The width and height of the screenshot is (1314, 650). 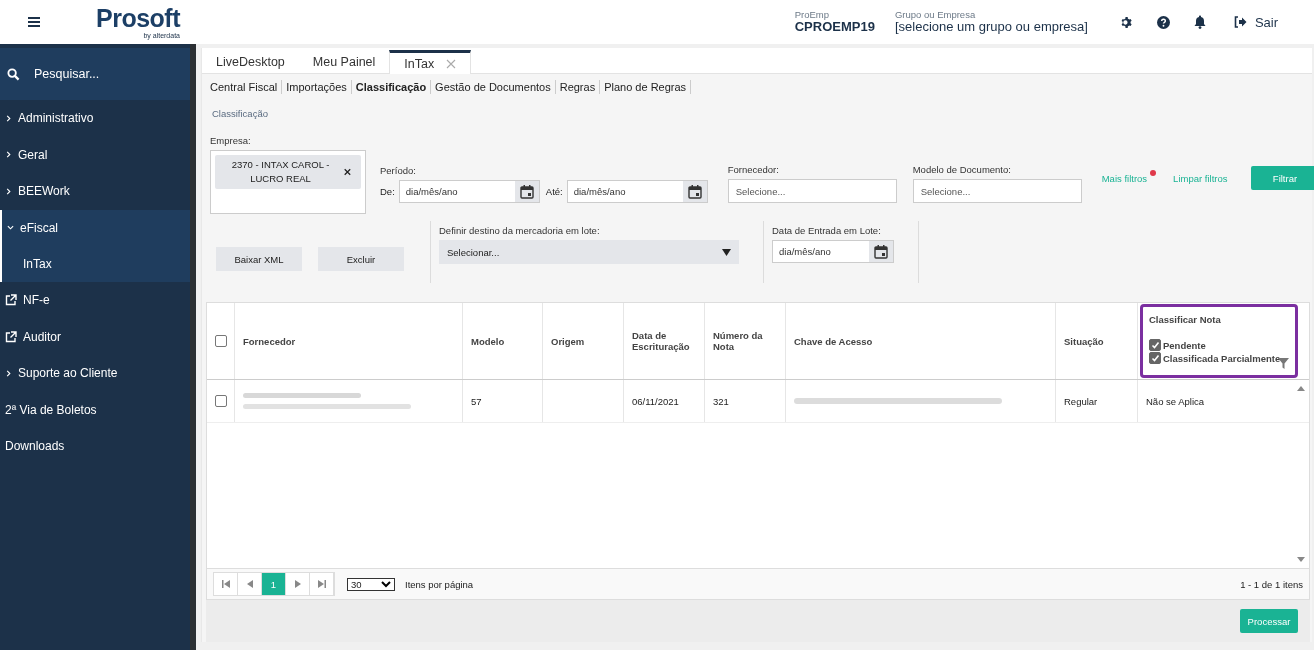 I want to click on field-label: Data de Entrada em Lote:, so click(x=827, y=230).